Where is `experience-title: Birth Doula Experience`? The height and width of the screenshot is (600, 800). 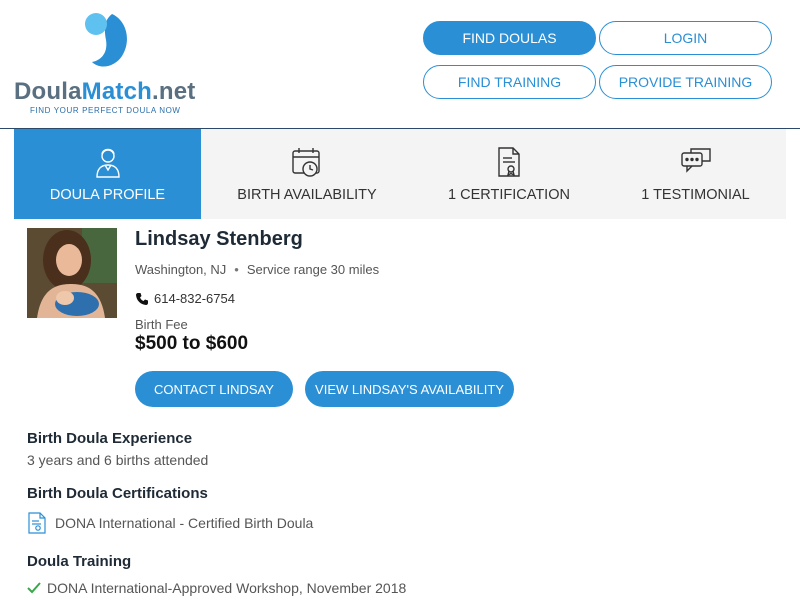
experience-title: Birth Doula Experience is located at coordinates (110, 438).